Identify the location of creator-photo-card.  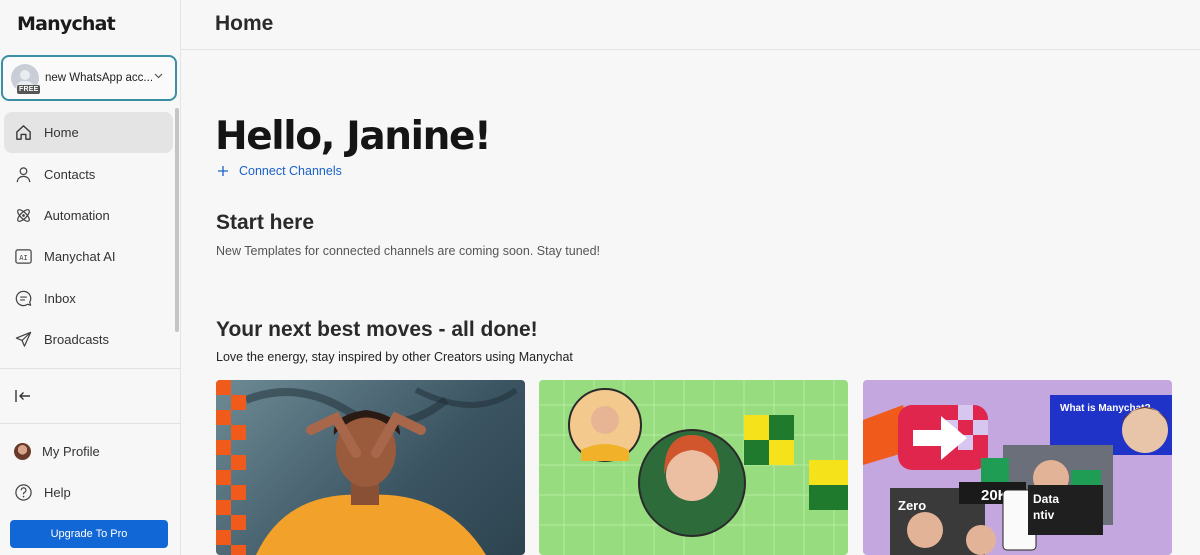
(370, 467).